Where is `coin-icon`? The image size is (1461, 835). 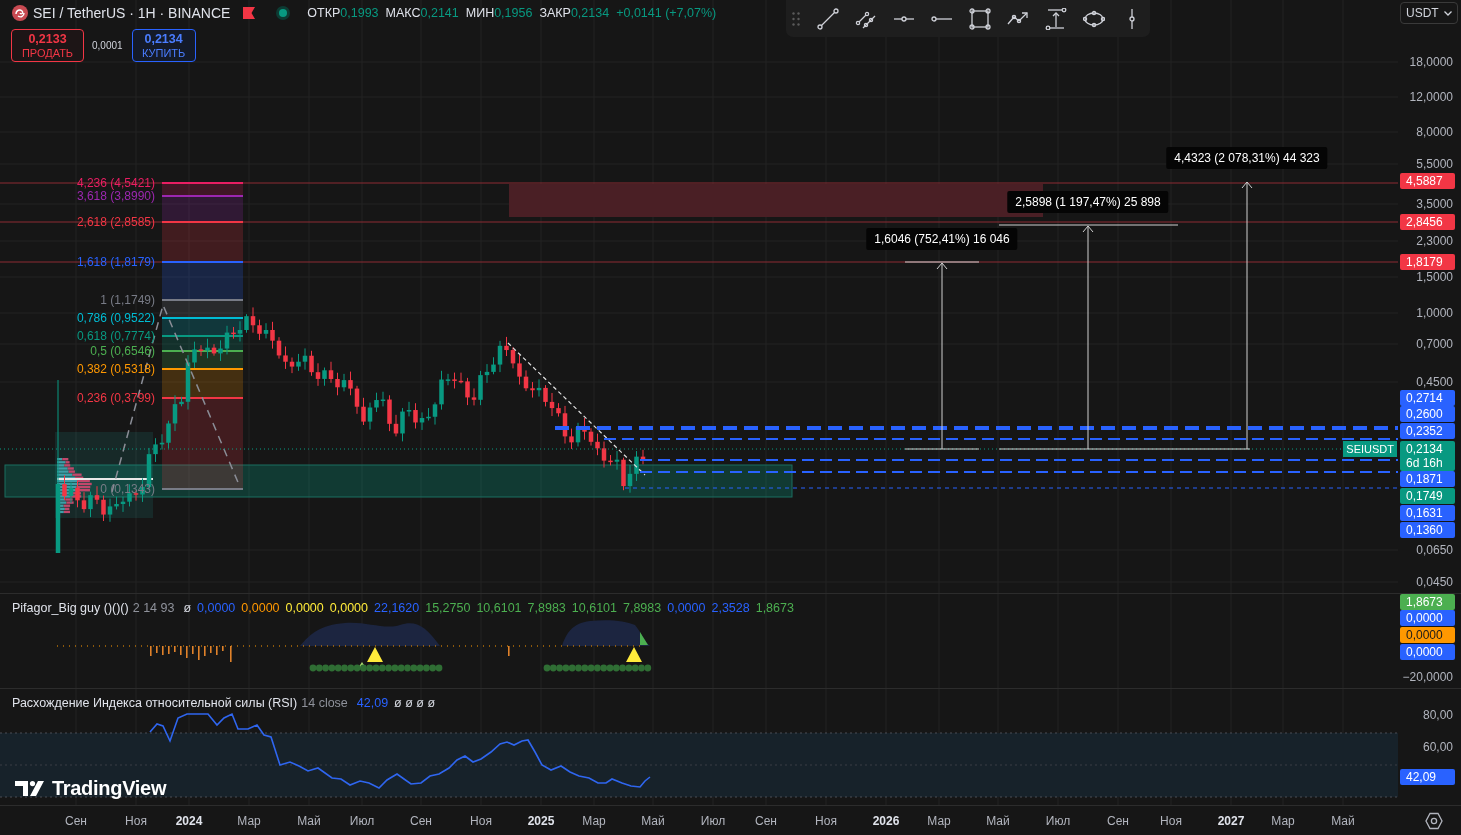
coin-icon is located at coordinates (20, 12).